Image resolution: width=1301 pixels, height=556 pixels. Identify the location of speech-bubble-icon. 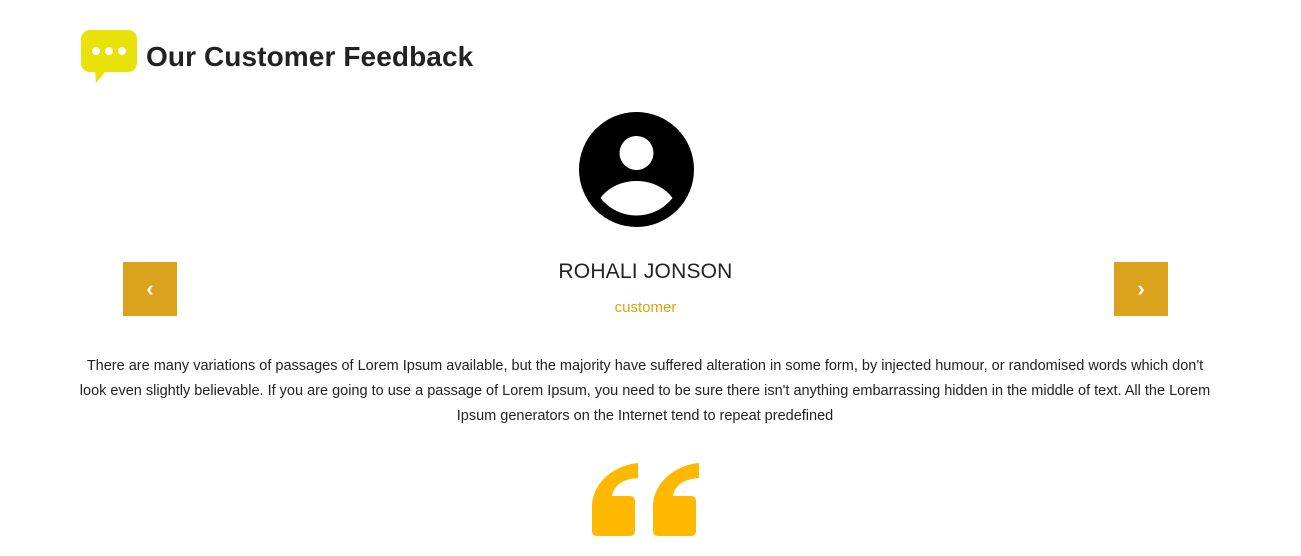
(109, 56).